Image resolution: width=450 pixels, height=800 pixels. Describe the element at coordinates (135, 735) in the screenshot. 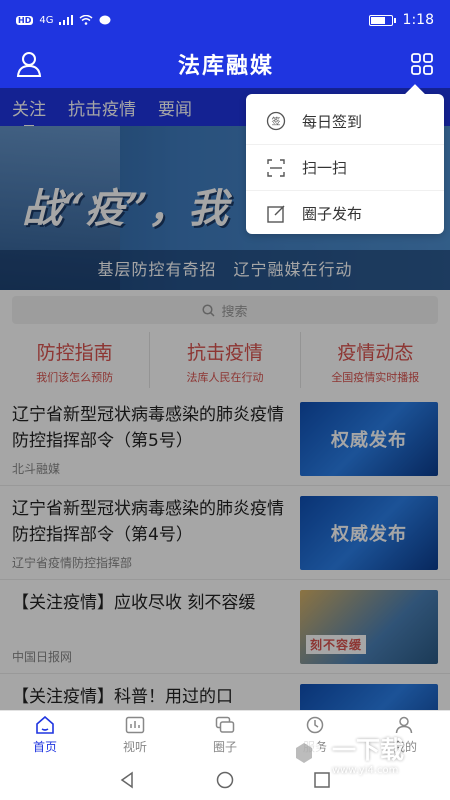

I see `nav-audio-video: 视听` at that location.